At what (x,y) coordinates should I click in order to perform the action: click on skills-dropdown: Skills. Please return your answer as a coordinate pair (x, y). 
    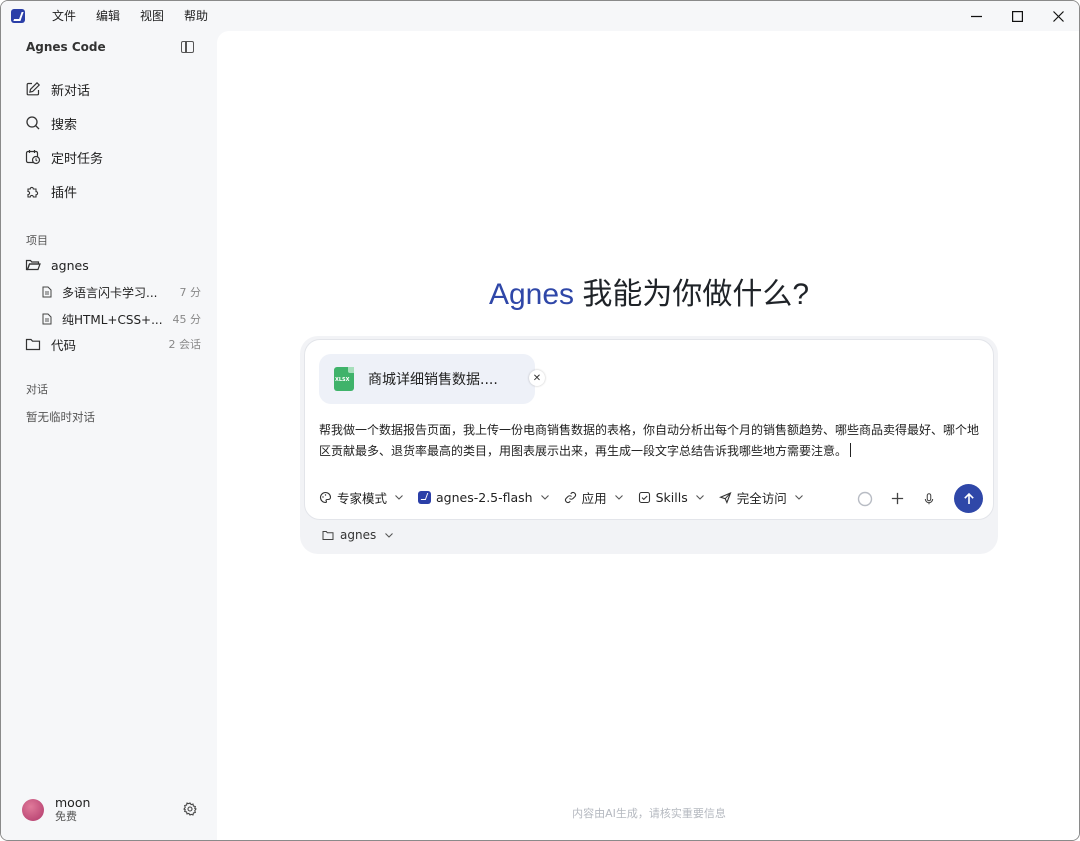
    Looking at the image, I should click on (671, 497).